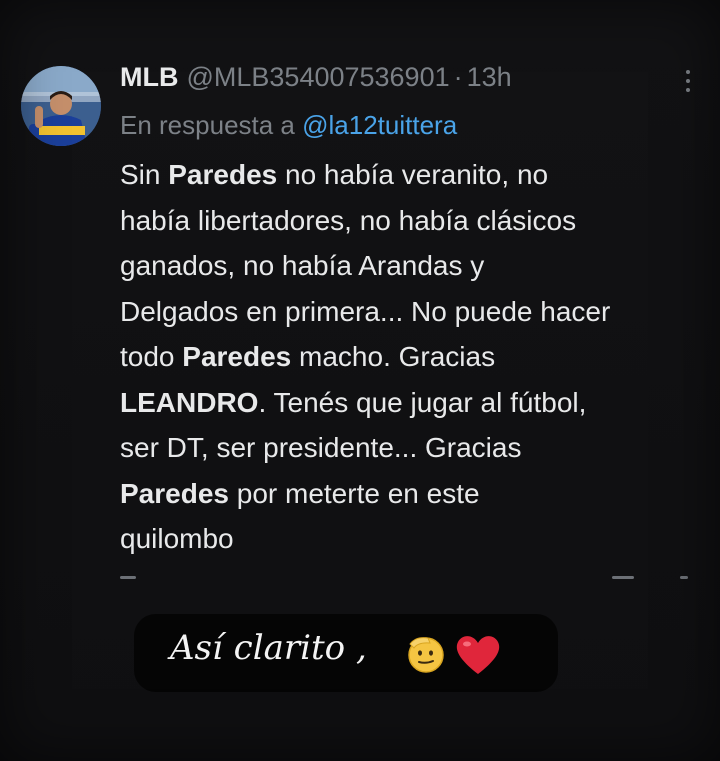  What do you see at coordinates (426, 655) in the screenshot?
I see `saluting-face-icon` at bounding box center [426, 655].